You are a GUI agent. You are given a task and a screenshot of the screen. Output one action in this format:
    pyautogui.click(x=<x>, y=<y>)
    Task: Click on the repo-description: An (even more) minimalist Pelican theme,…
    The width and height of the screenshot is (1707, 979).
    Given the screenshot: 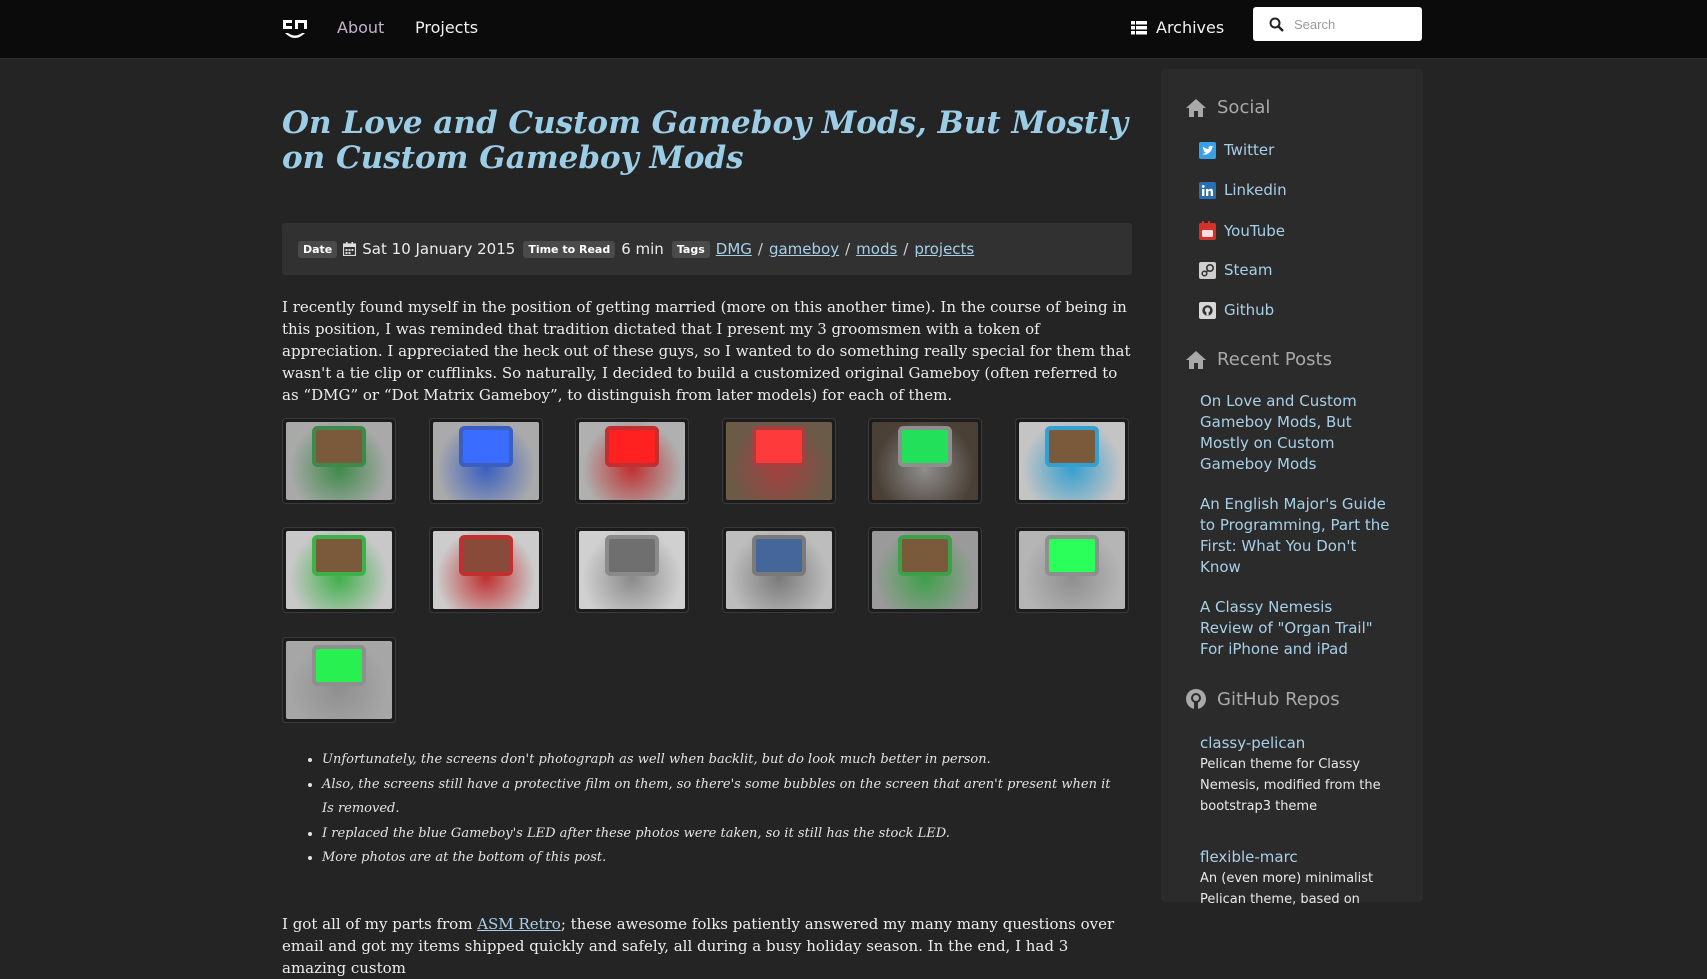 What is the action you would take?
    pyautogui.click(x=1287, y=889)
    